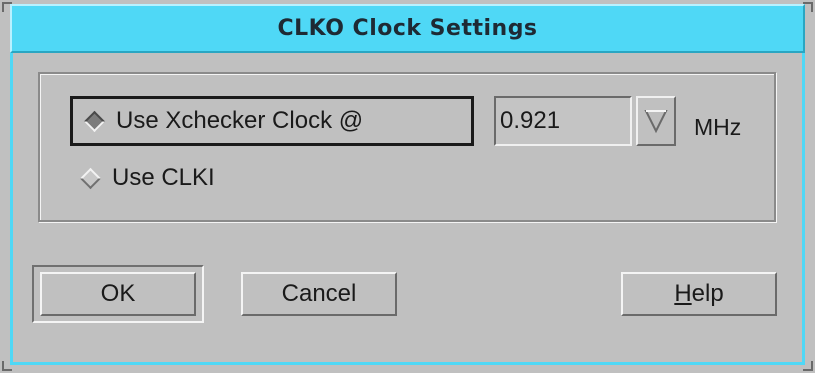 The width and height of the screenshot is (815, 373). What do you see at coordinates (563, 121) in the screenshot?
I see `frequency-input` at bounding box center [563, 121].